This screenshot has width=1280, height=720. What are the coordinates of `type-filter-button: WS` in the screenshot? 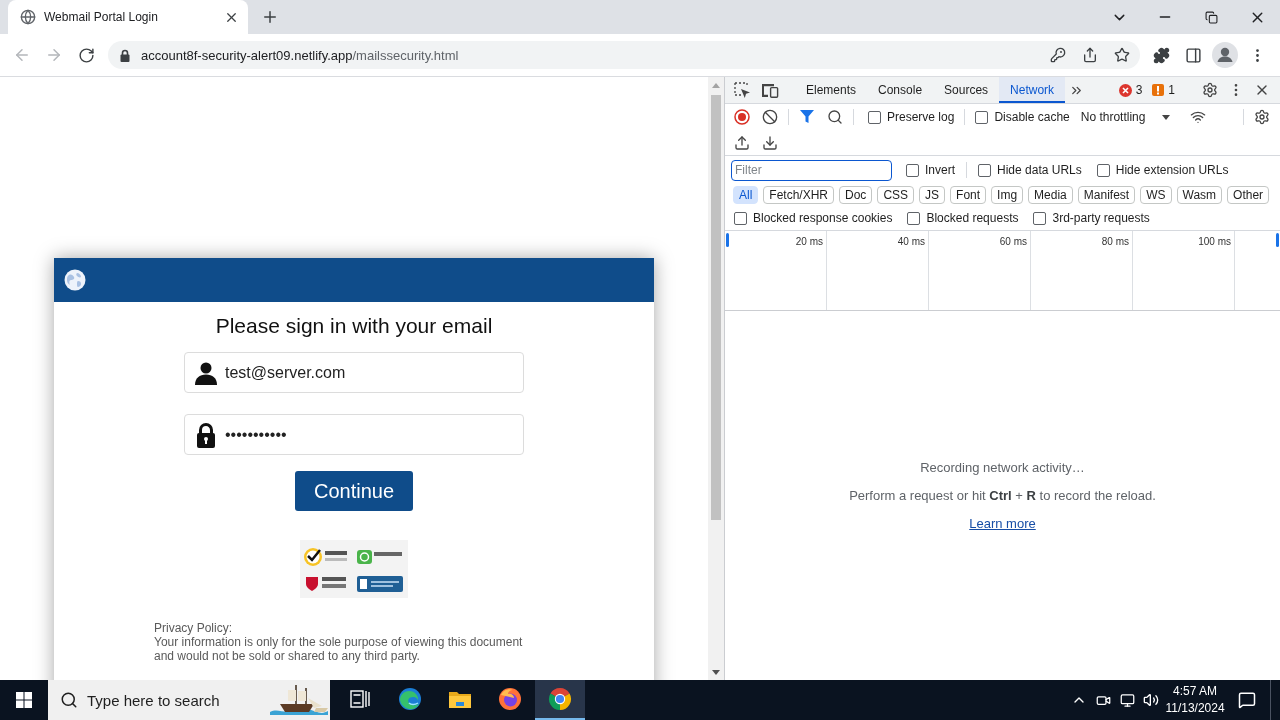 It's located at (1156, 195).